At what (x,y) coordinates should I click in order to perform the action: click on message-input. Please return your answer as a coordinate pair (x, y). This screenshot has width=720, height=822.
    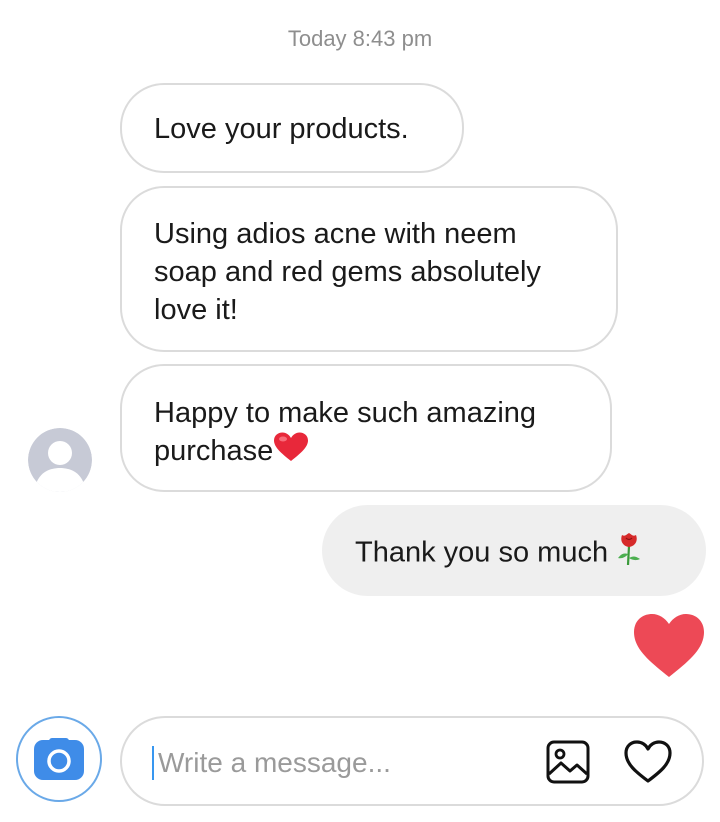
    Looking at the image, I should click on (335, 763).